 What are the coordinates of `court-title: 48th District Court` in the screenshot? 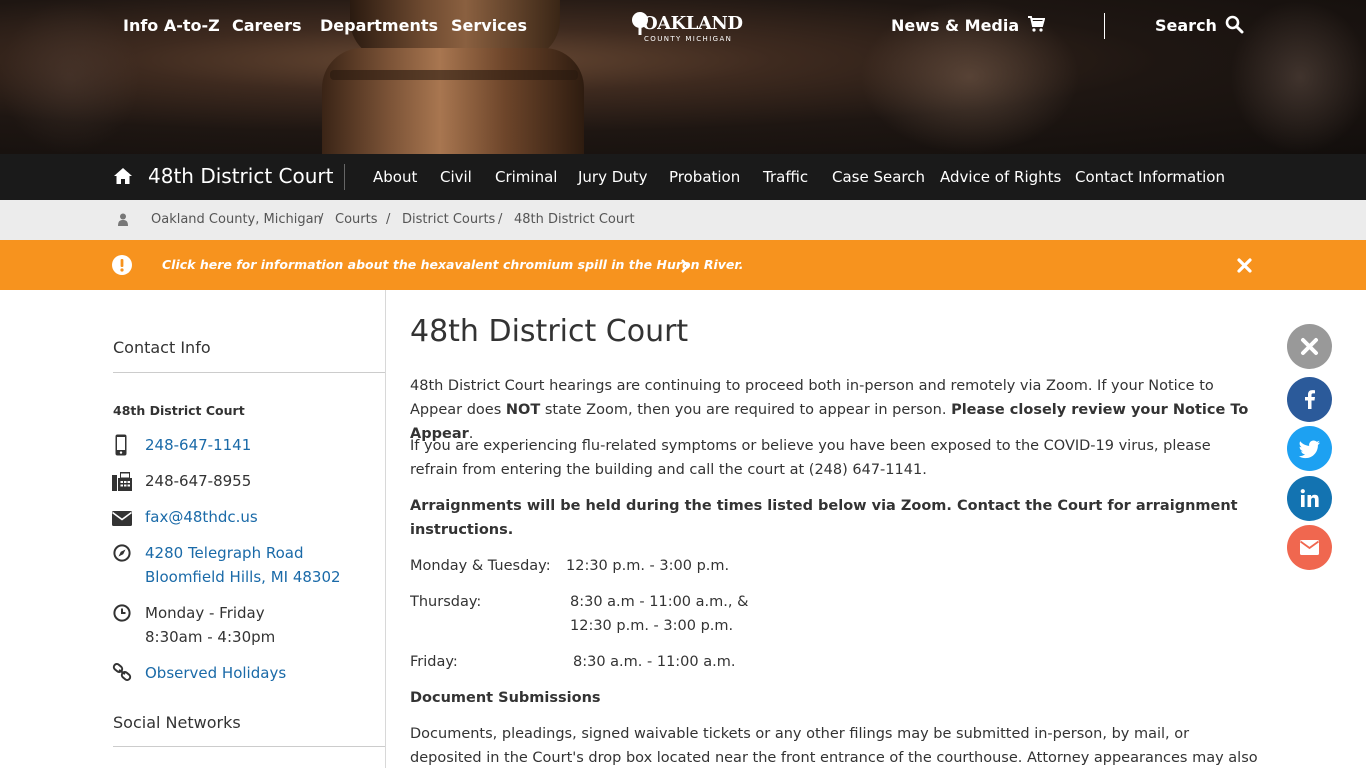 It's located at (240, 176).